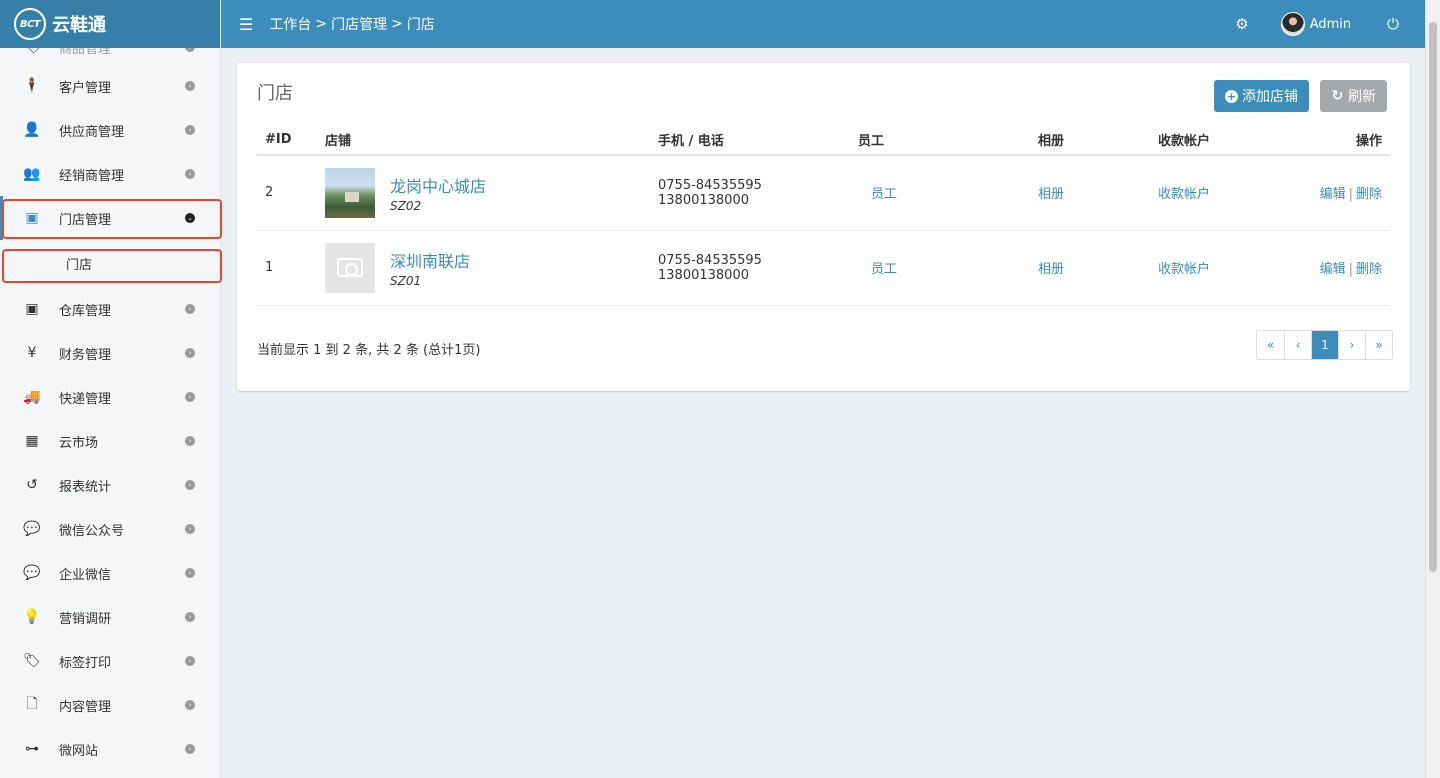  Describe the element at coordinates (92, 132) in the screenshot. I see `sidebar-item-label: 供应商管理` at that location.